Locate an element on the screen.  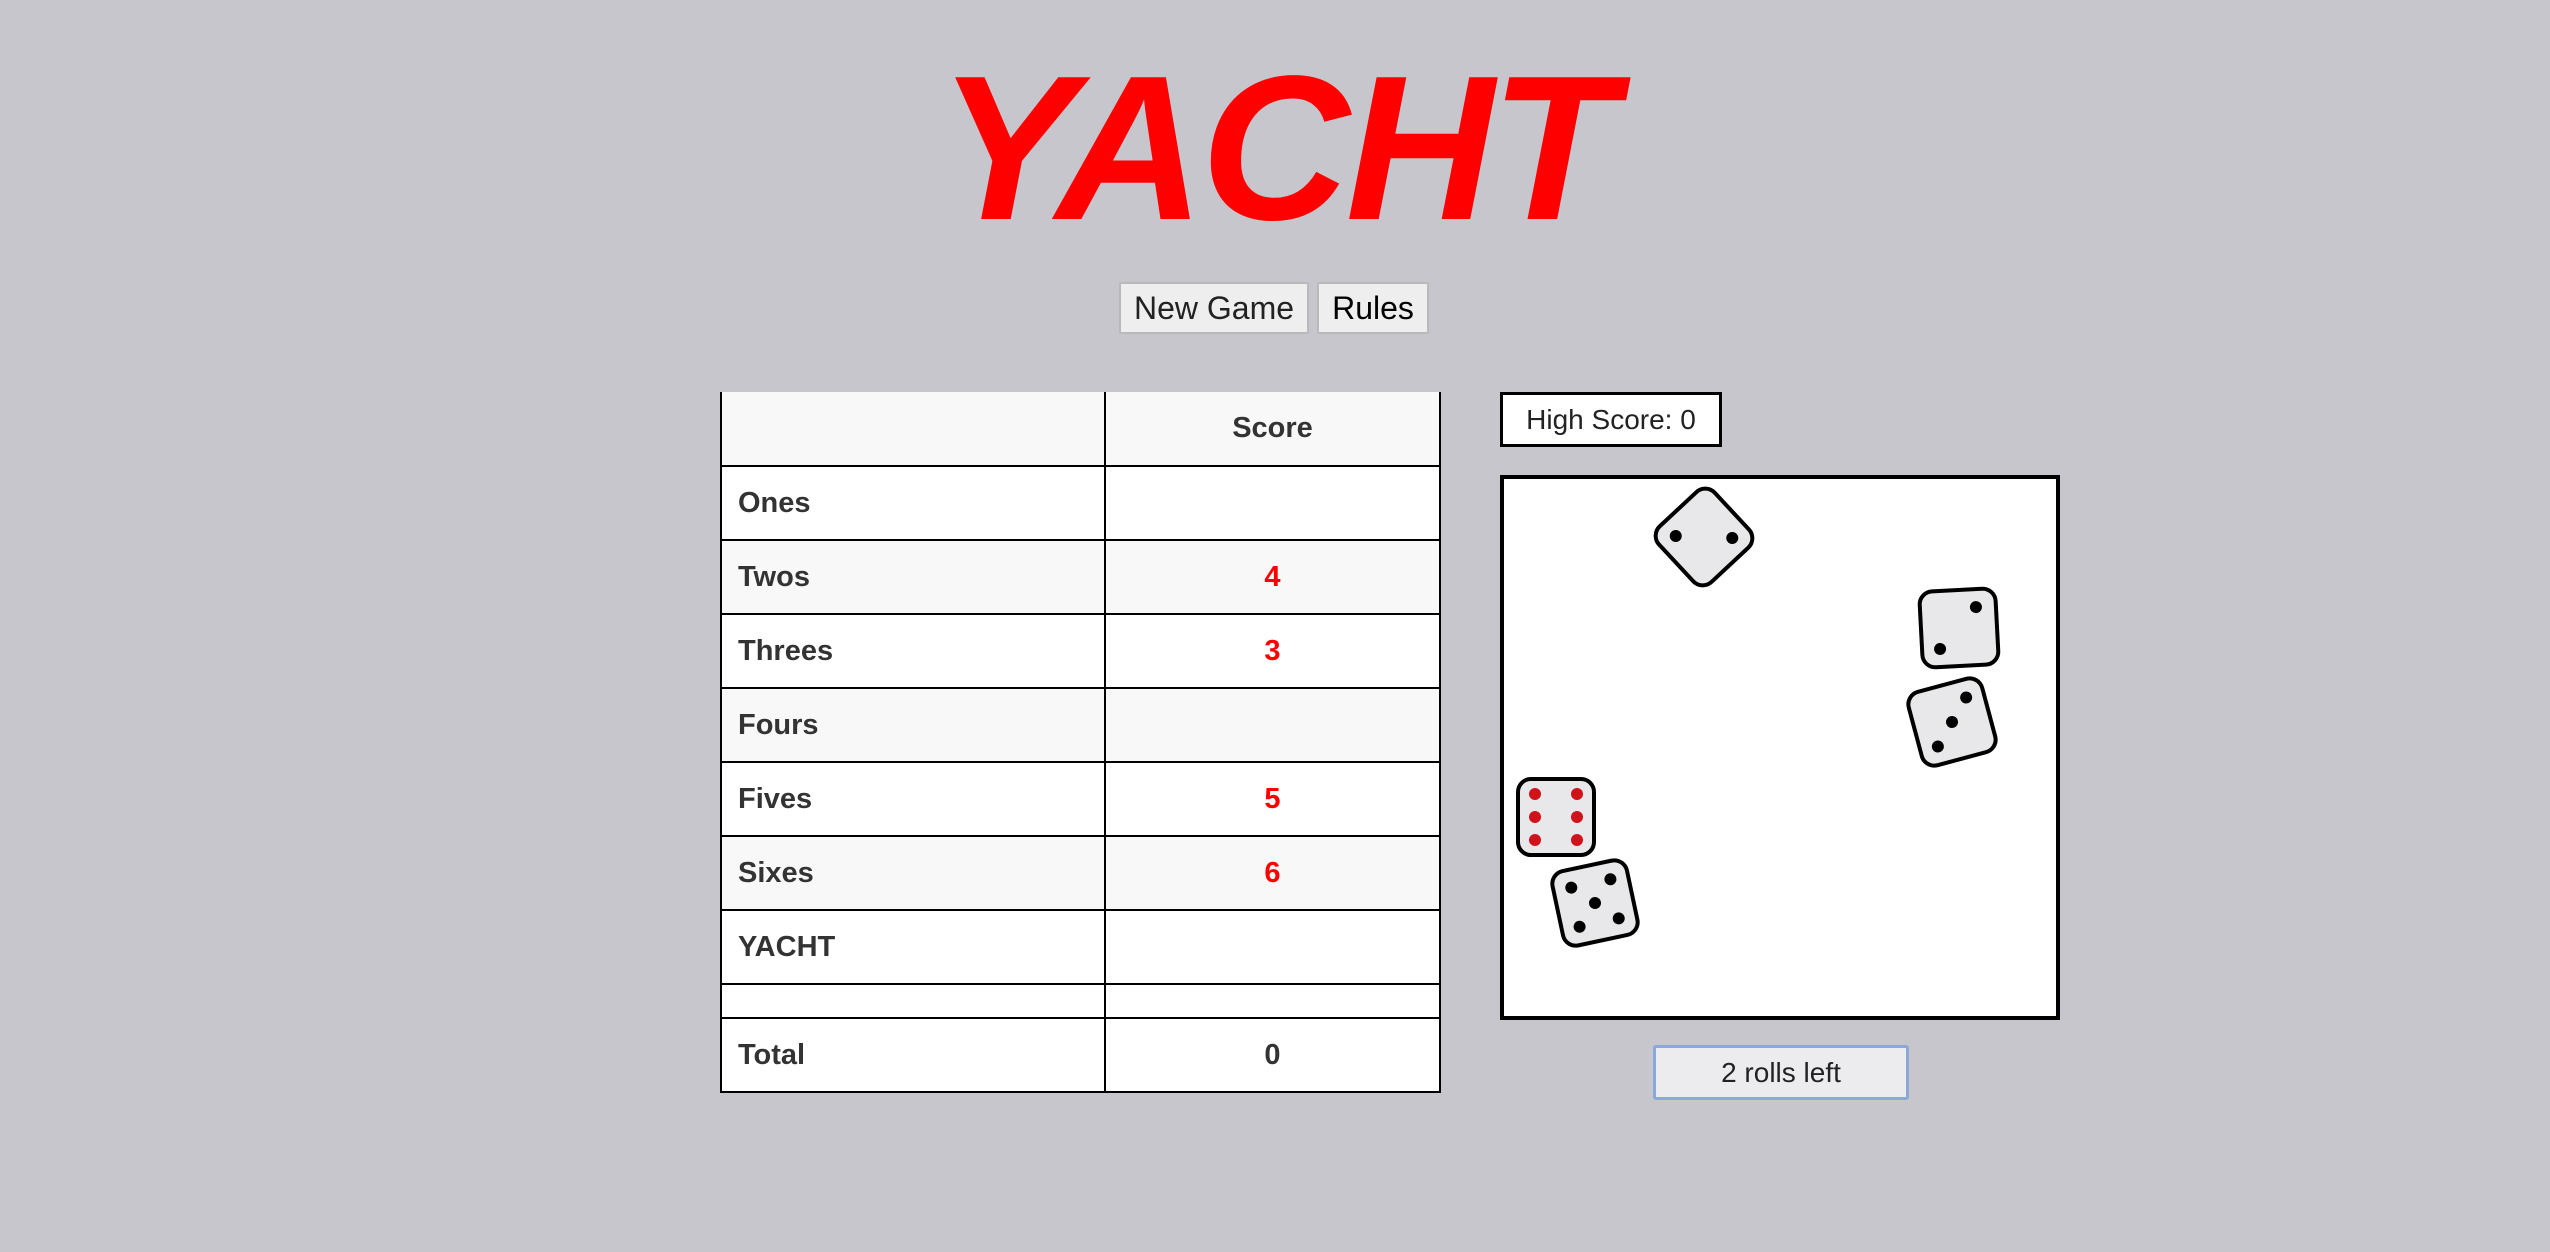
score-cell: 5 is located at coordinates (1272, 799).